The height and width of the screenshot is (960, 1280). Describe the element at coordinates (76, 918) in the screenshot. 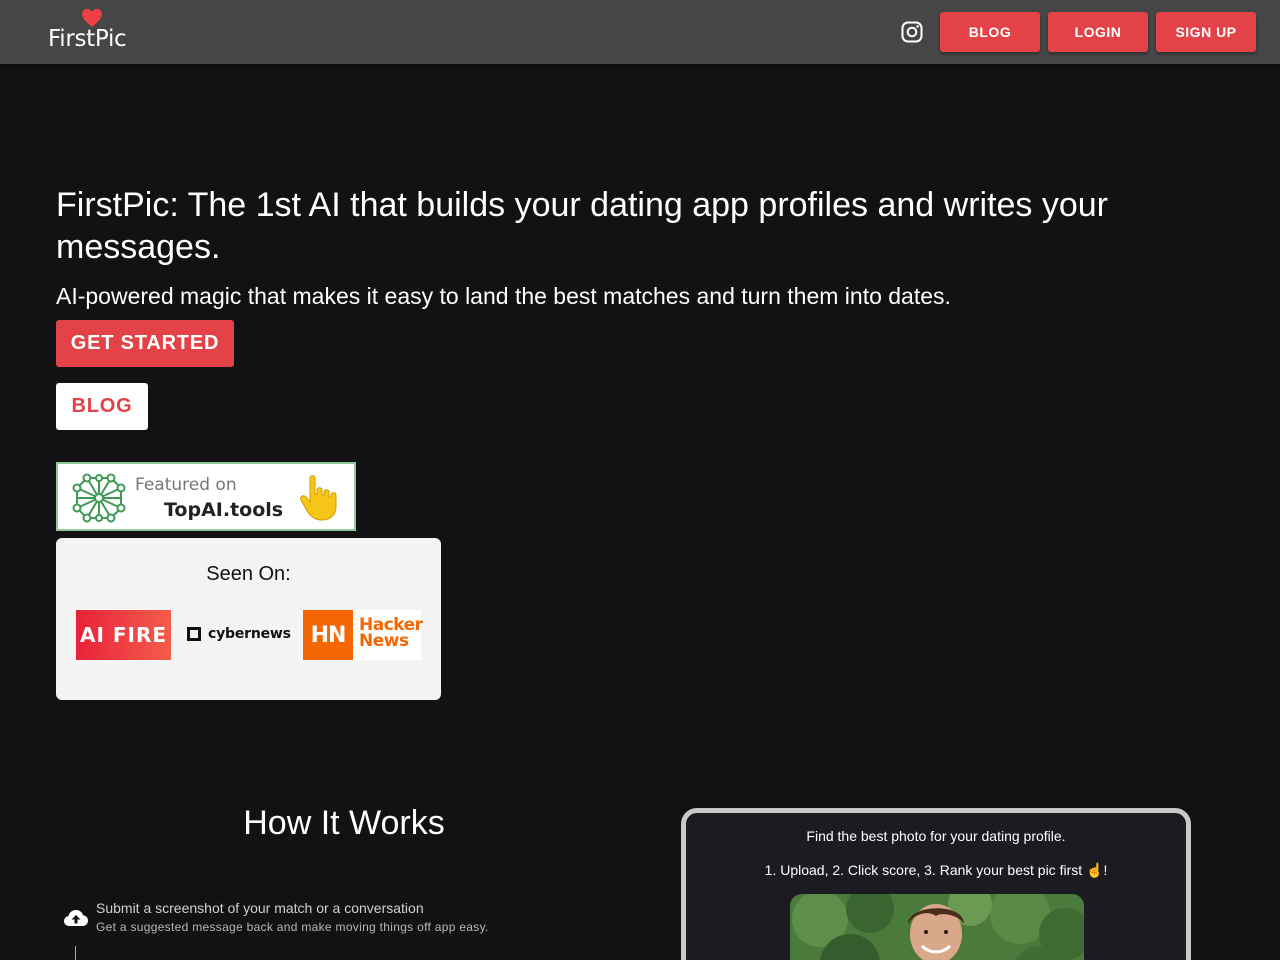

I see `cloud-upload-icon` at that location.